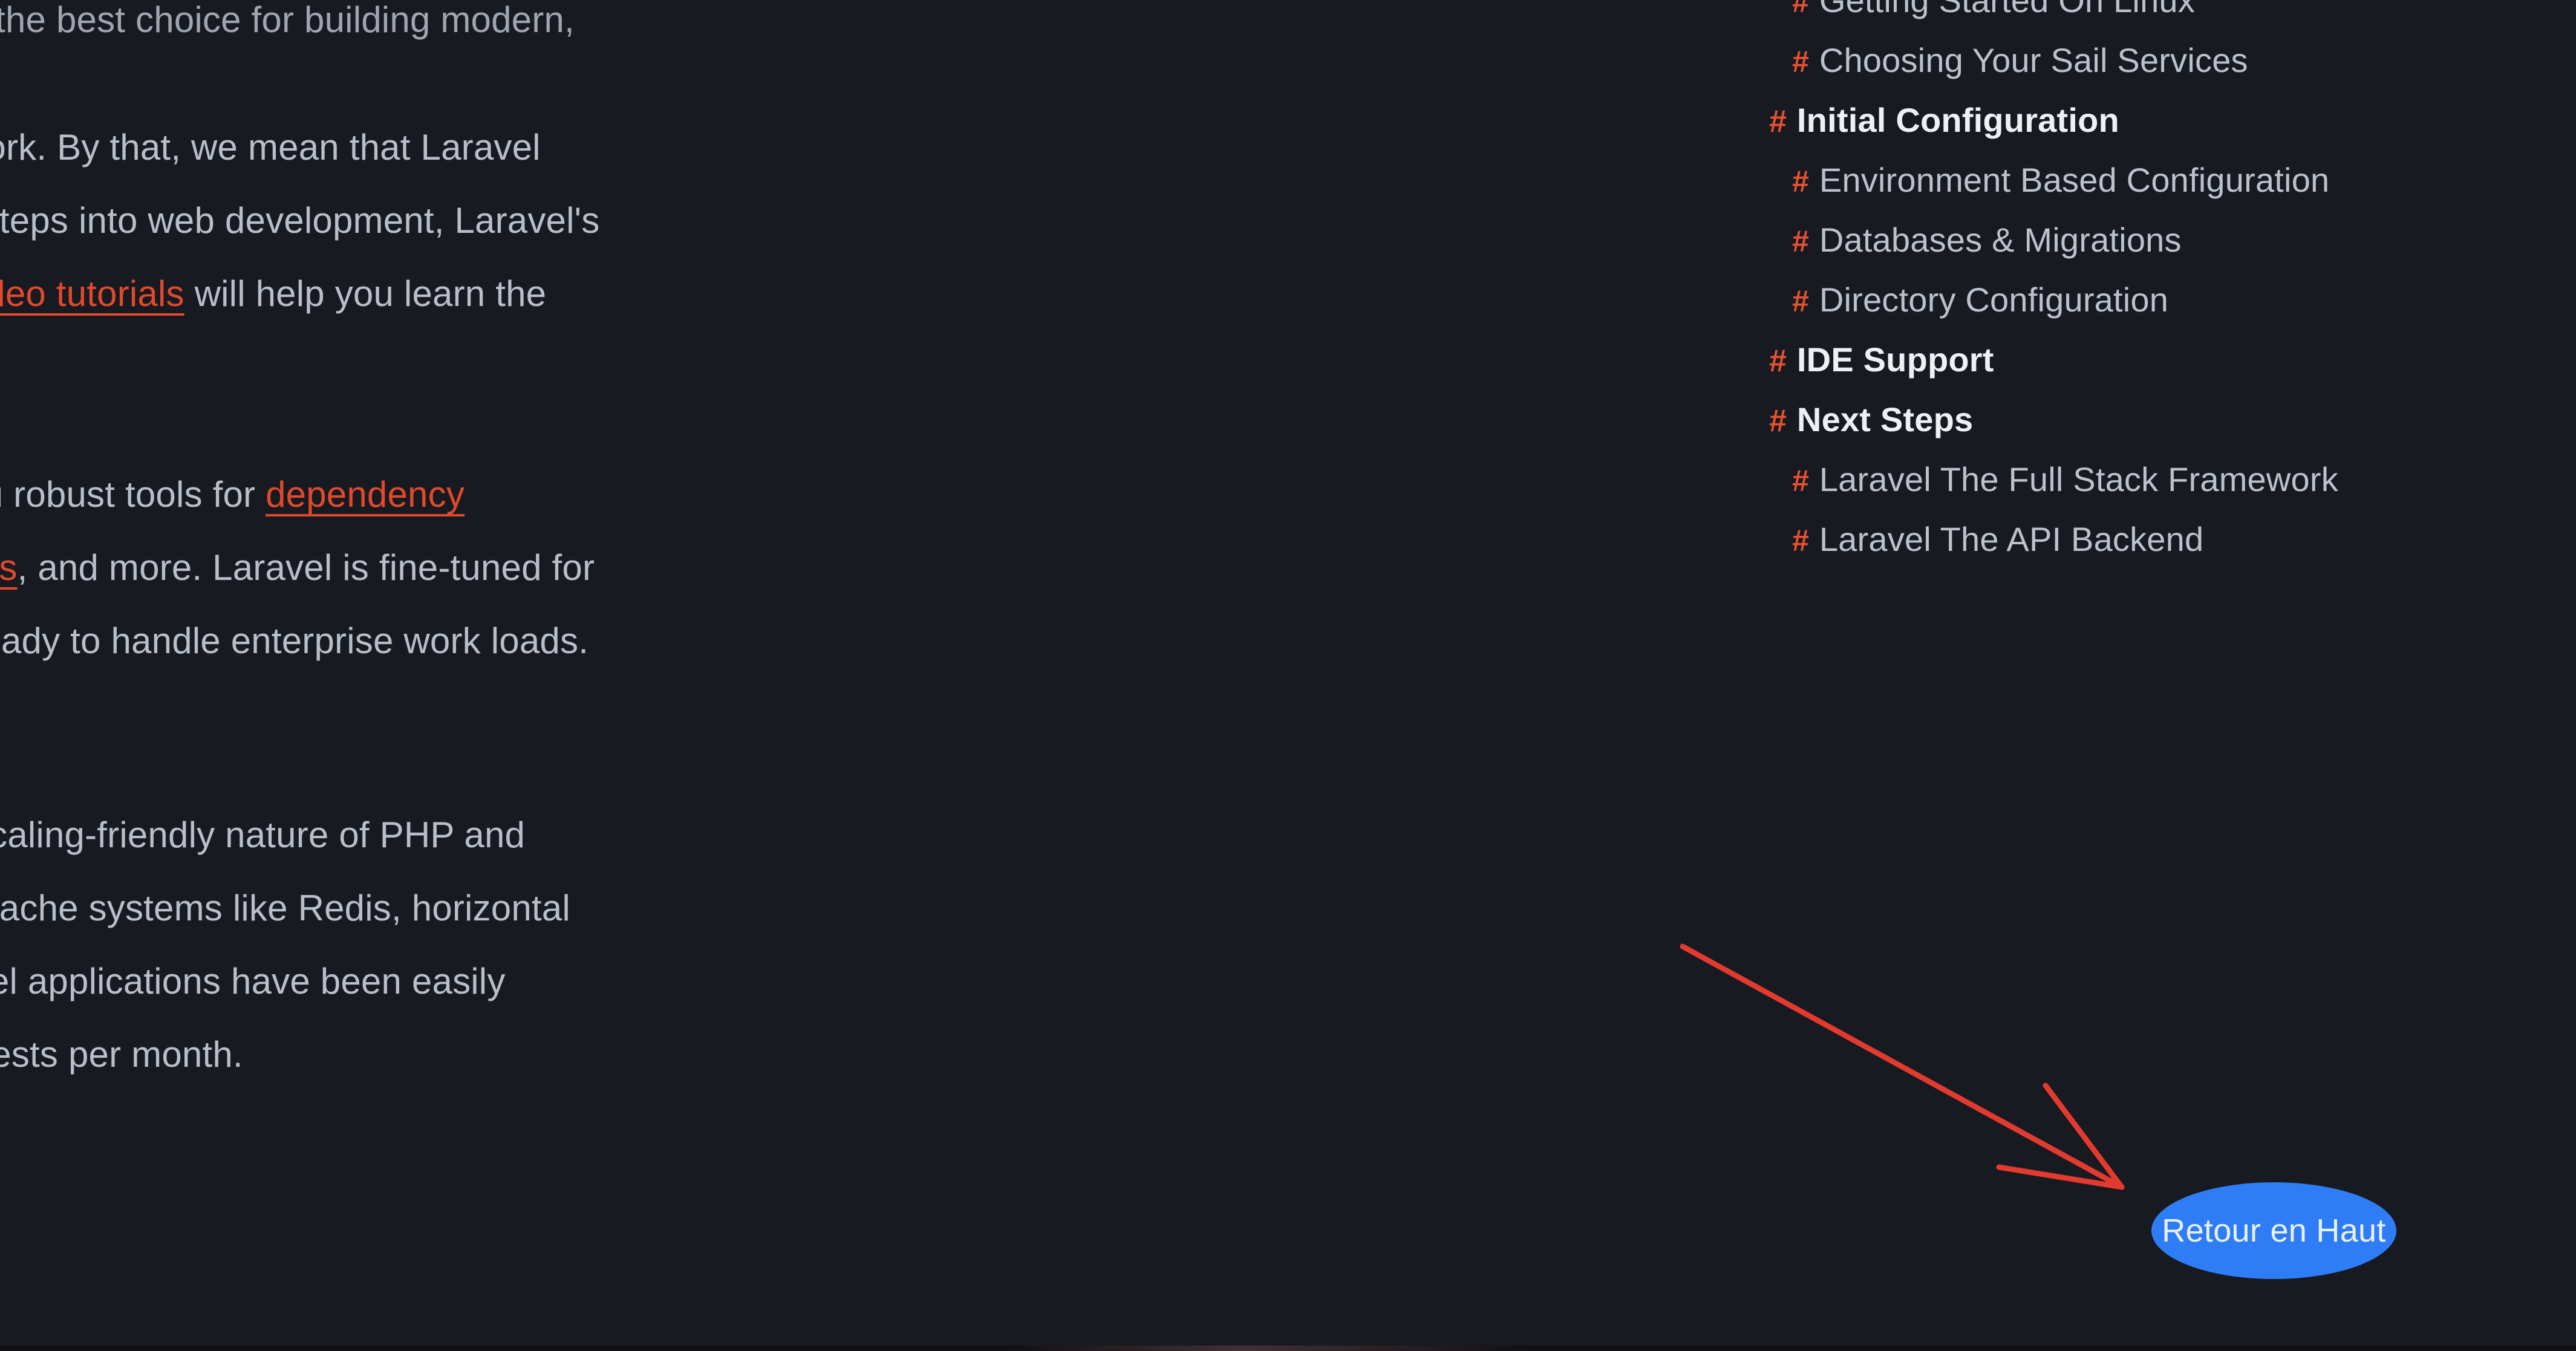 Image resolution: width=2576 pixels, height=1351 pixels. I want to click on toc-item-label: Directory Configuration, so click(1994, 300).